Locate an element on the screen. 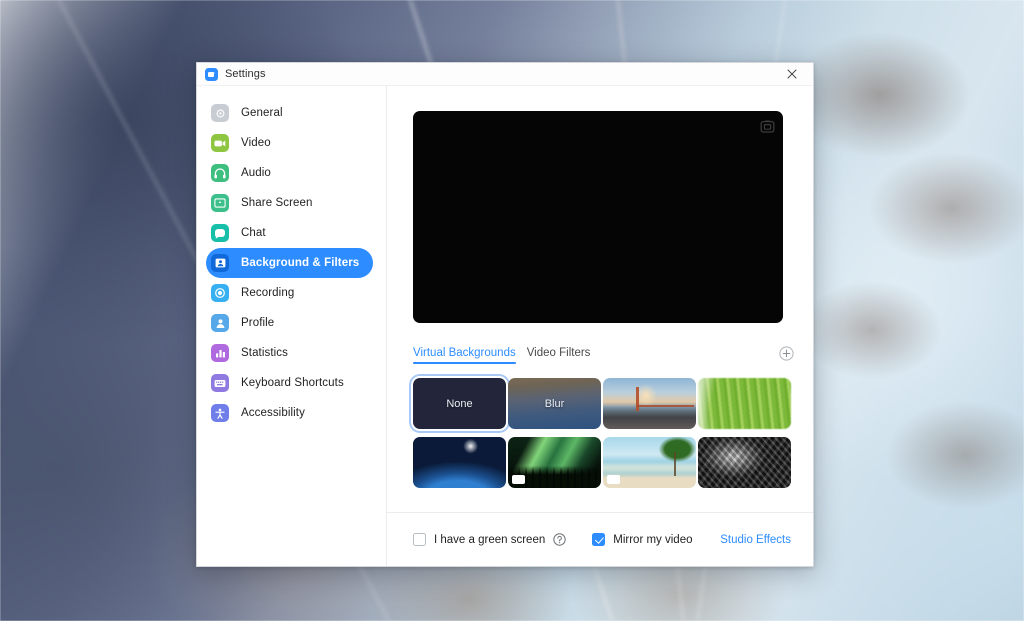 This screenshot has width=1024, height=621. sidebar-item-statistics: Statistics is located at coordinates (289, 353).